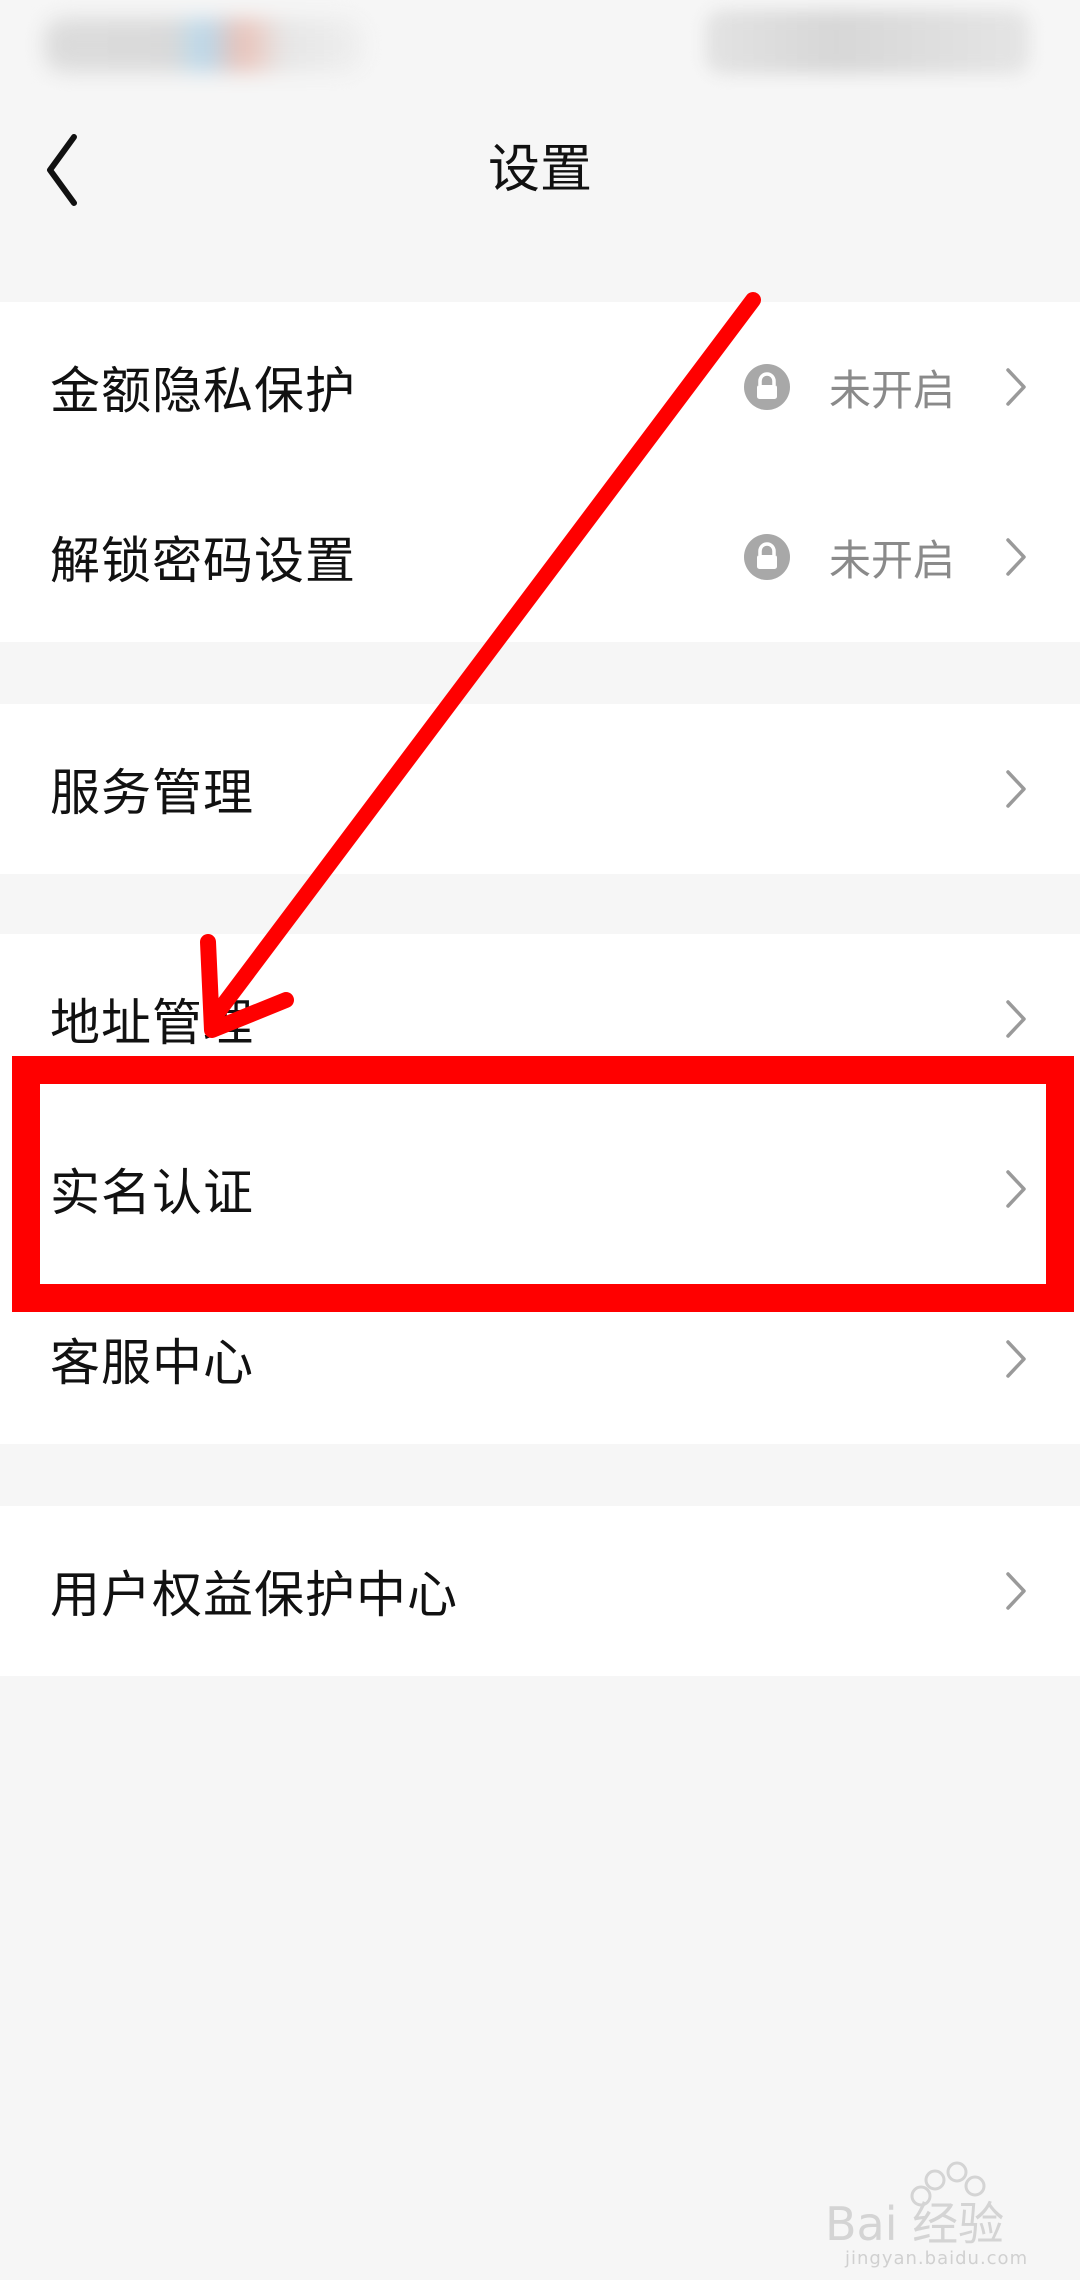 The width and height of the screenshot is (1080, 2280). Describe the element at coordinates (254, 1595) in the screenshot. I see `settings-item-label: 用户权益保护中心` at that location.